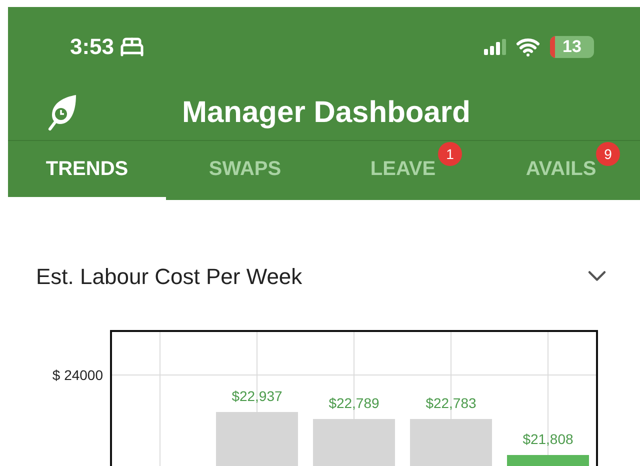 The height and width of the screenshot is (466, 640). I want to click on count-badge: 1, so click(450, 154).